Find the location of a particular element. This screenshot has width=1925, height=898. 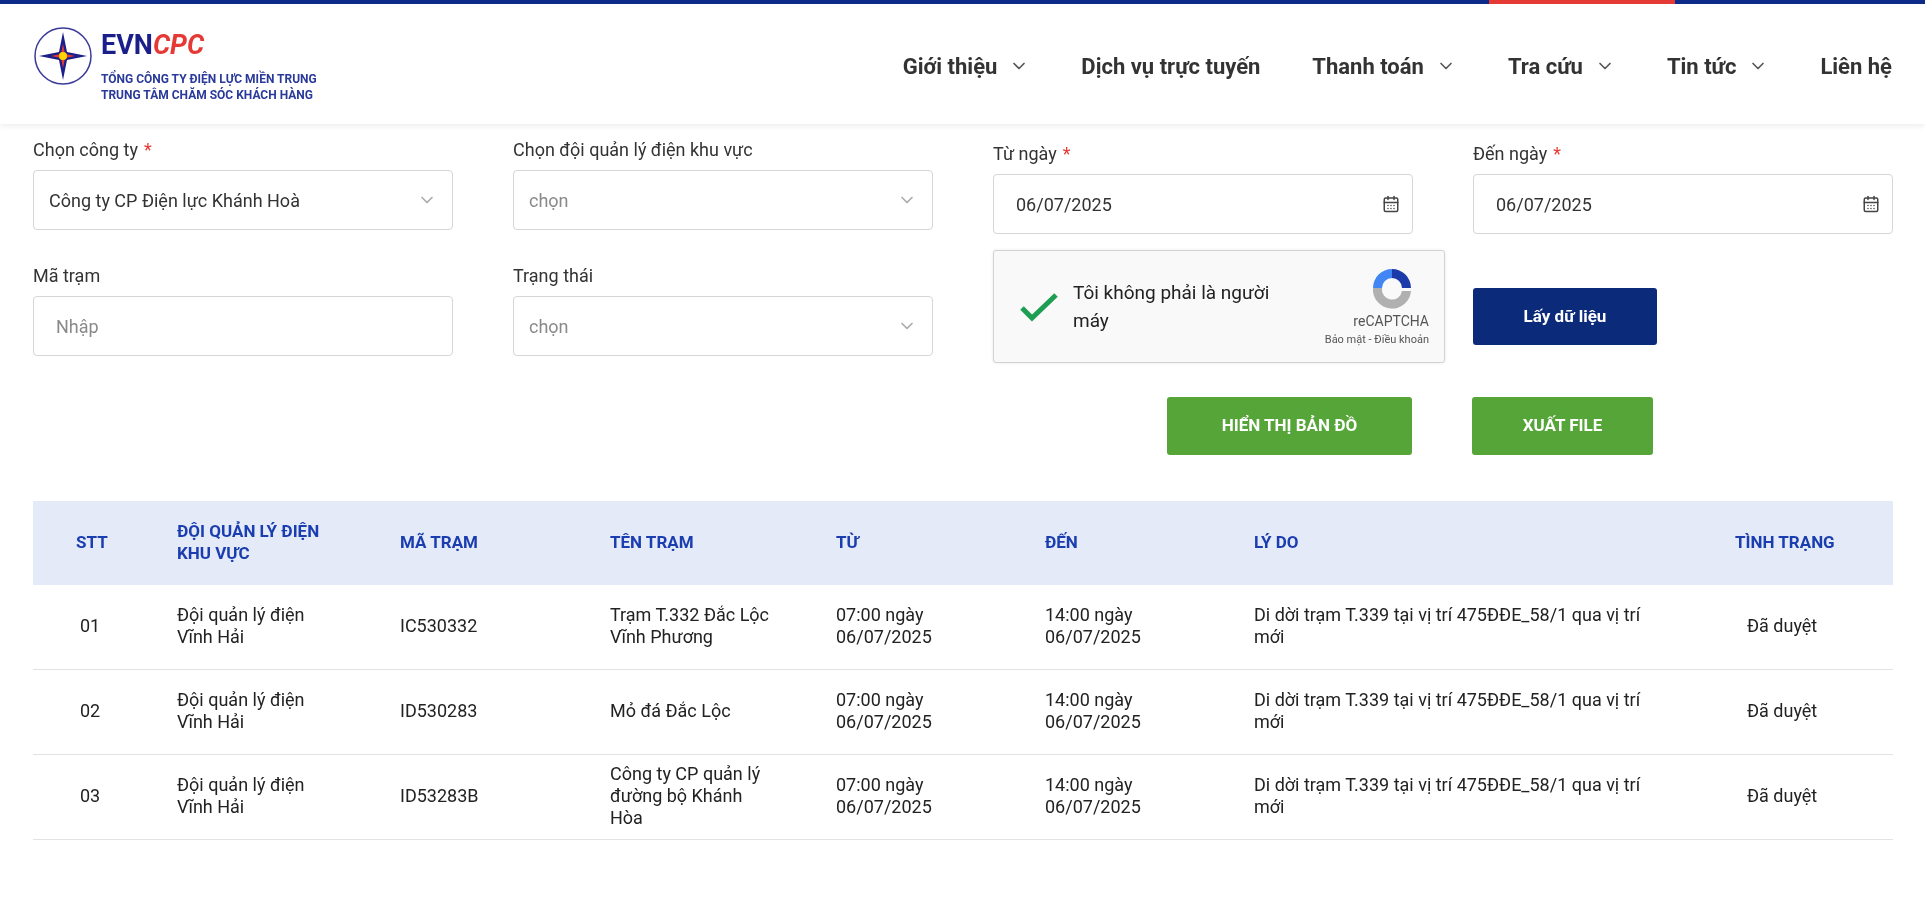

table-cell: 02 is located at coordinates (90, 711).